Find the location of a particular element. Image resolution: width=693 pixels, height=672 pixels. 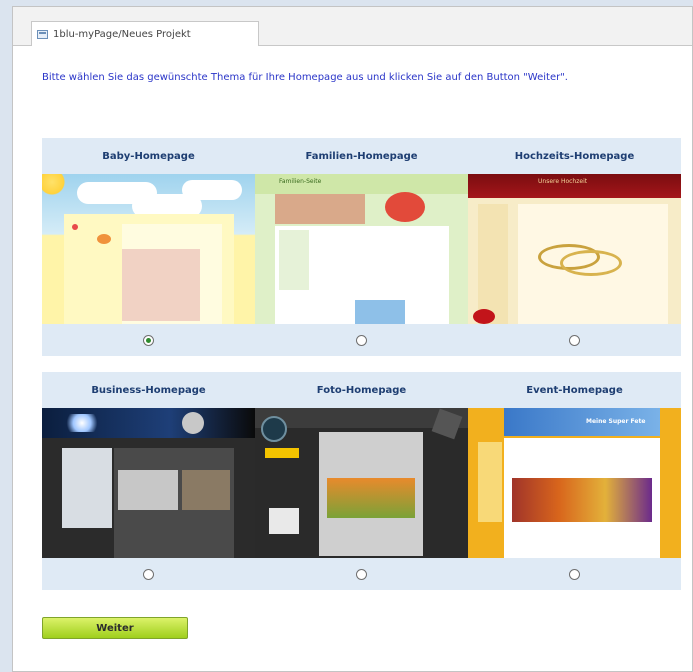

theme-label-familien: Familien-Homepage is located at coordinates (361, 156).